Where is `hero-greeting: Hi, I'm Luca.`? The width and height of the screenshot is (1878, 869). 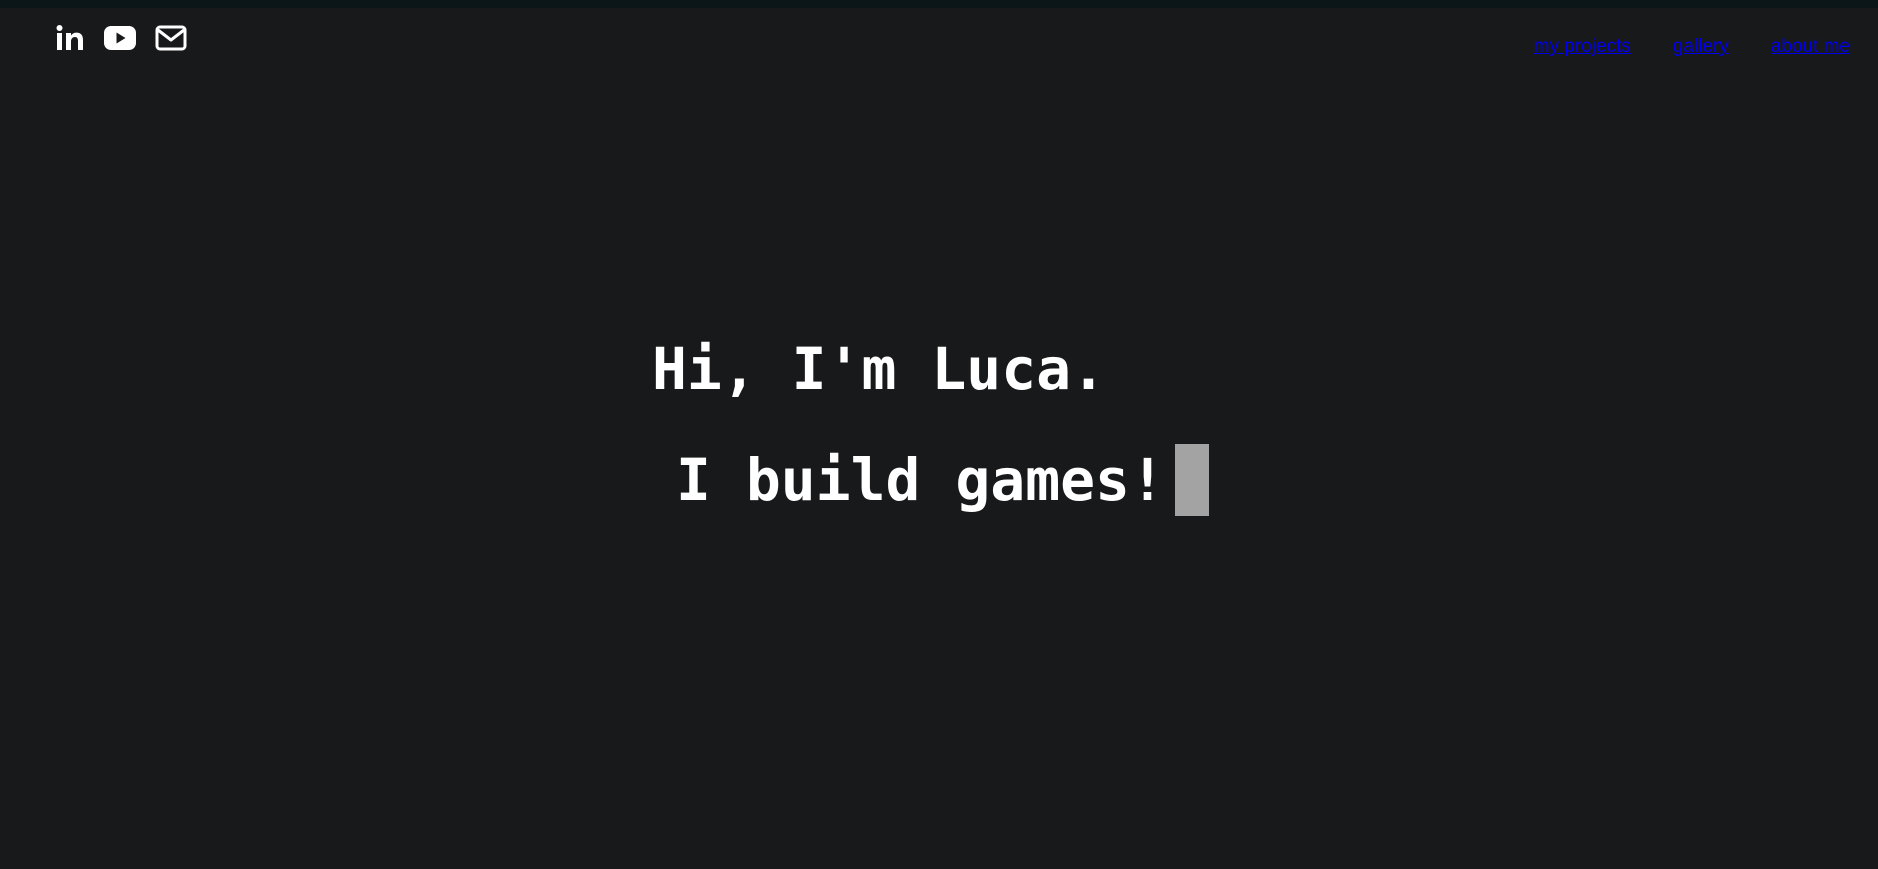
hero-greeting: Hi, I'm Luca. is located at coordinates (879, 369).